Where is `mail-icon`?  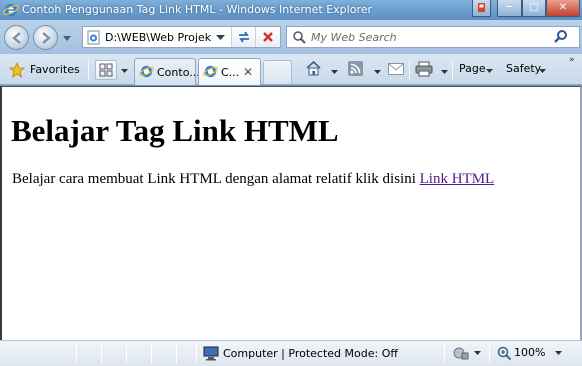
mail-icon is located at coordinates (396, 69).